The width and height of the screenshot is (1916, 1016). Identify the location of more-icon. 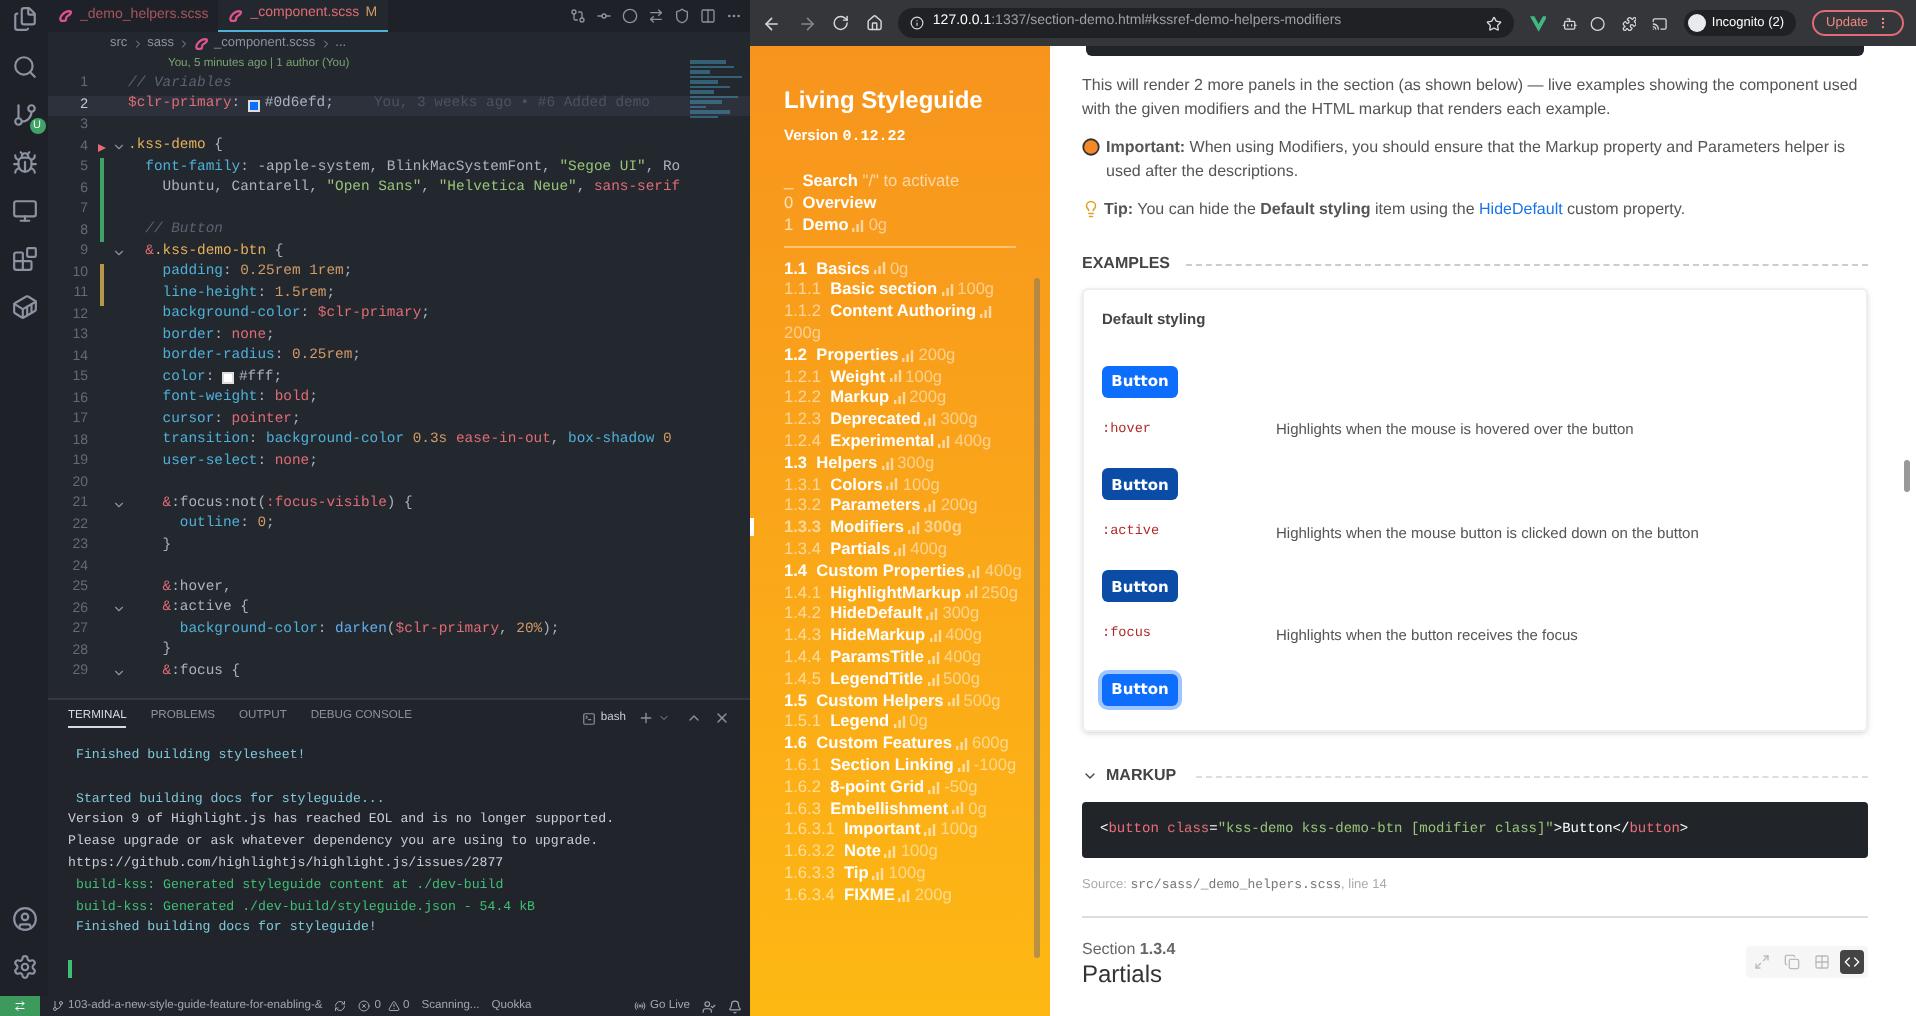
(1883, 23).